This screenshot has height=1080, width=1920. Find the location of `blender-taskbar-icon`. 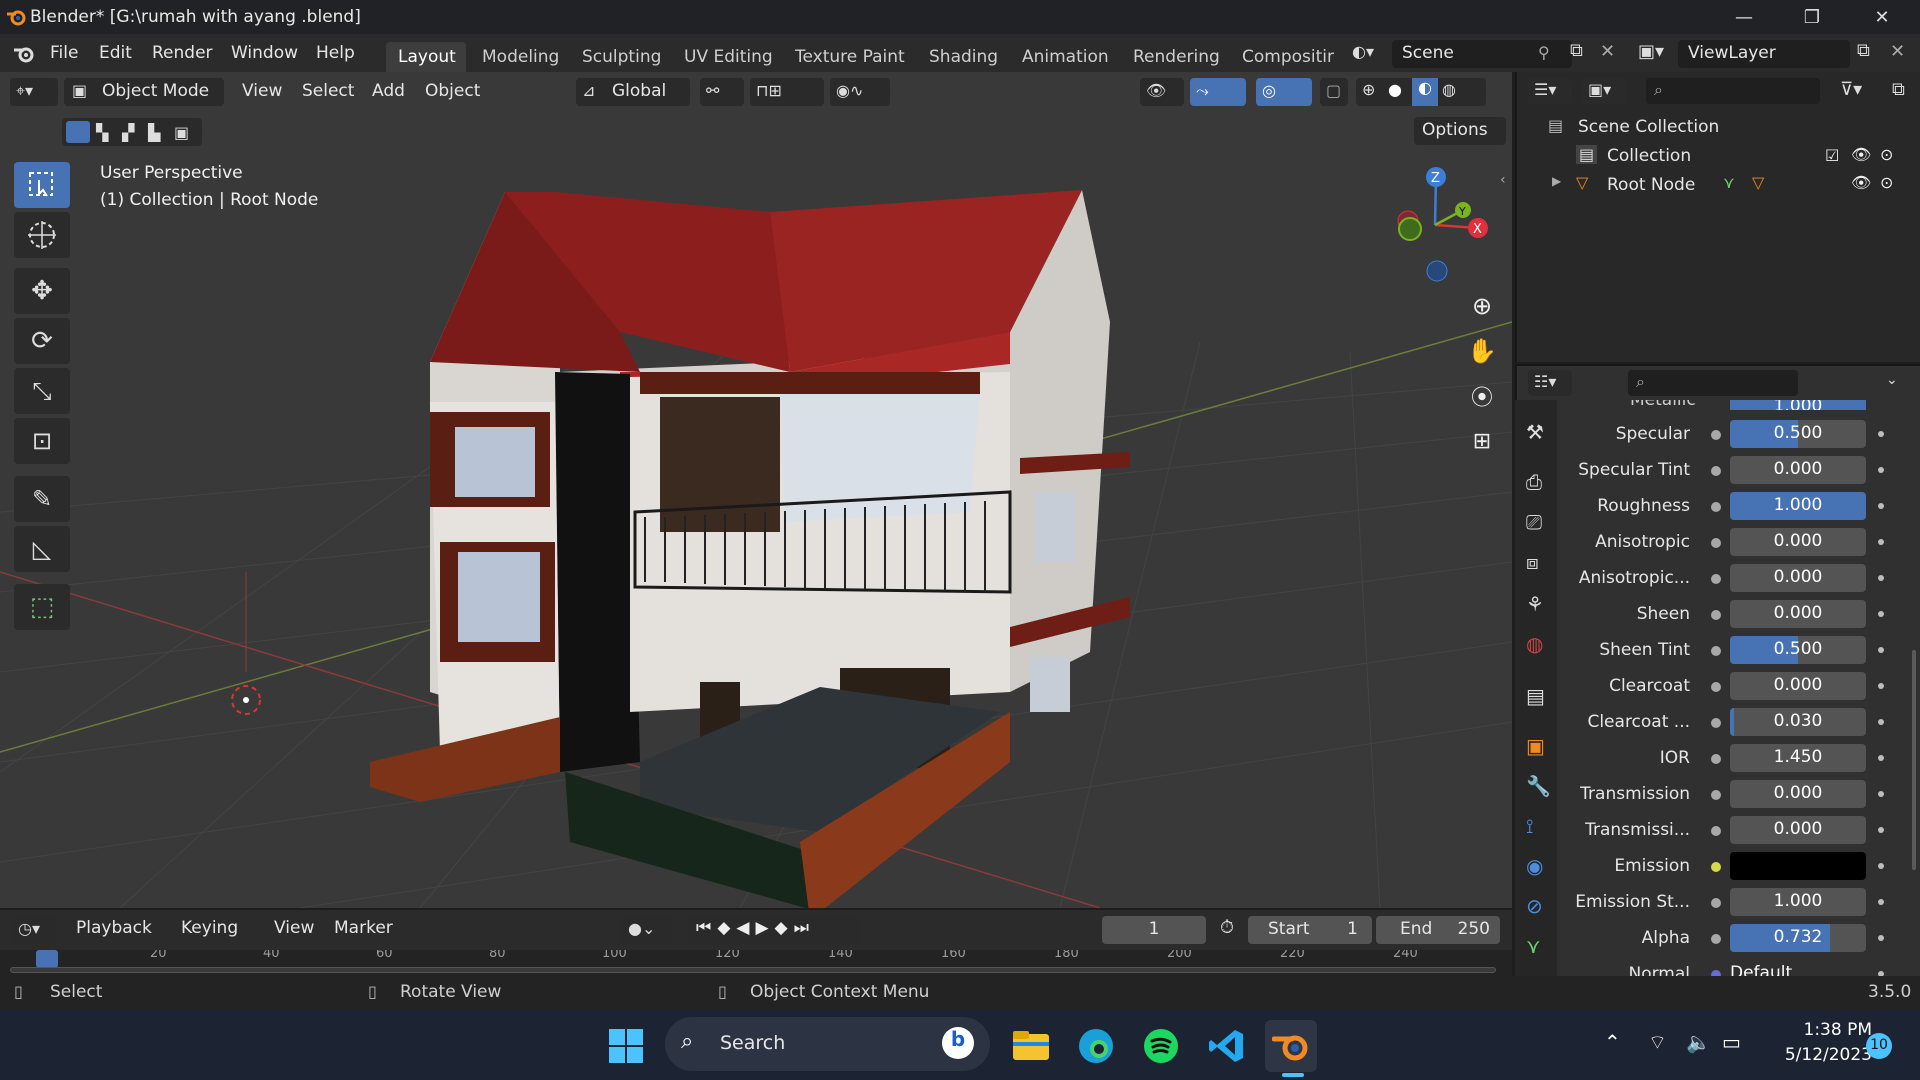

blender-taskbar-icon is located at coordinates (1291, 1046).